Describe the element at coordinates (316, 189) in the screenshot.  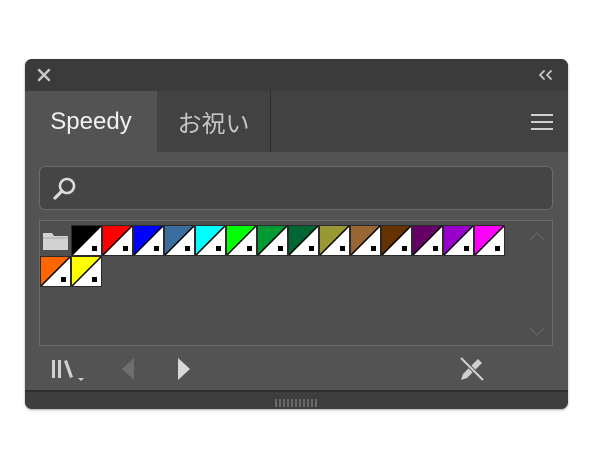
I see `search-input` at that location.